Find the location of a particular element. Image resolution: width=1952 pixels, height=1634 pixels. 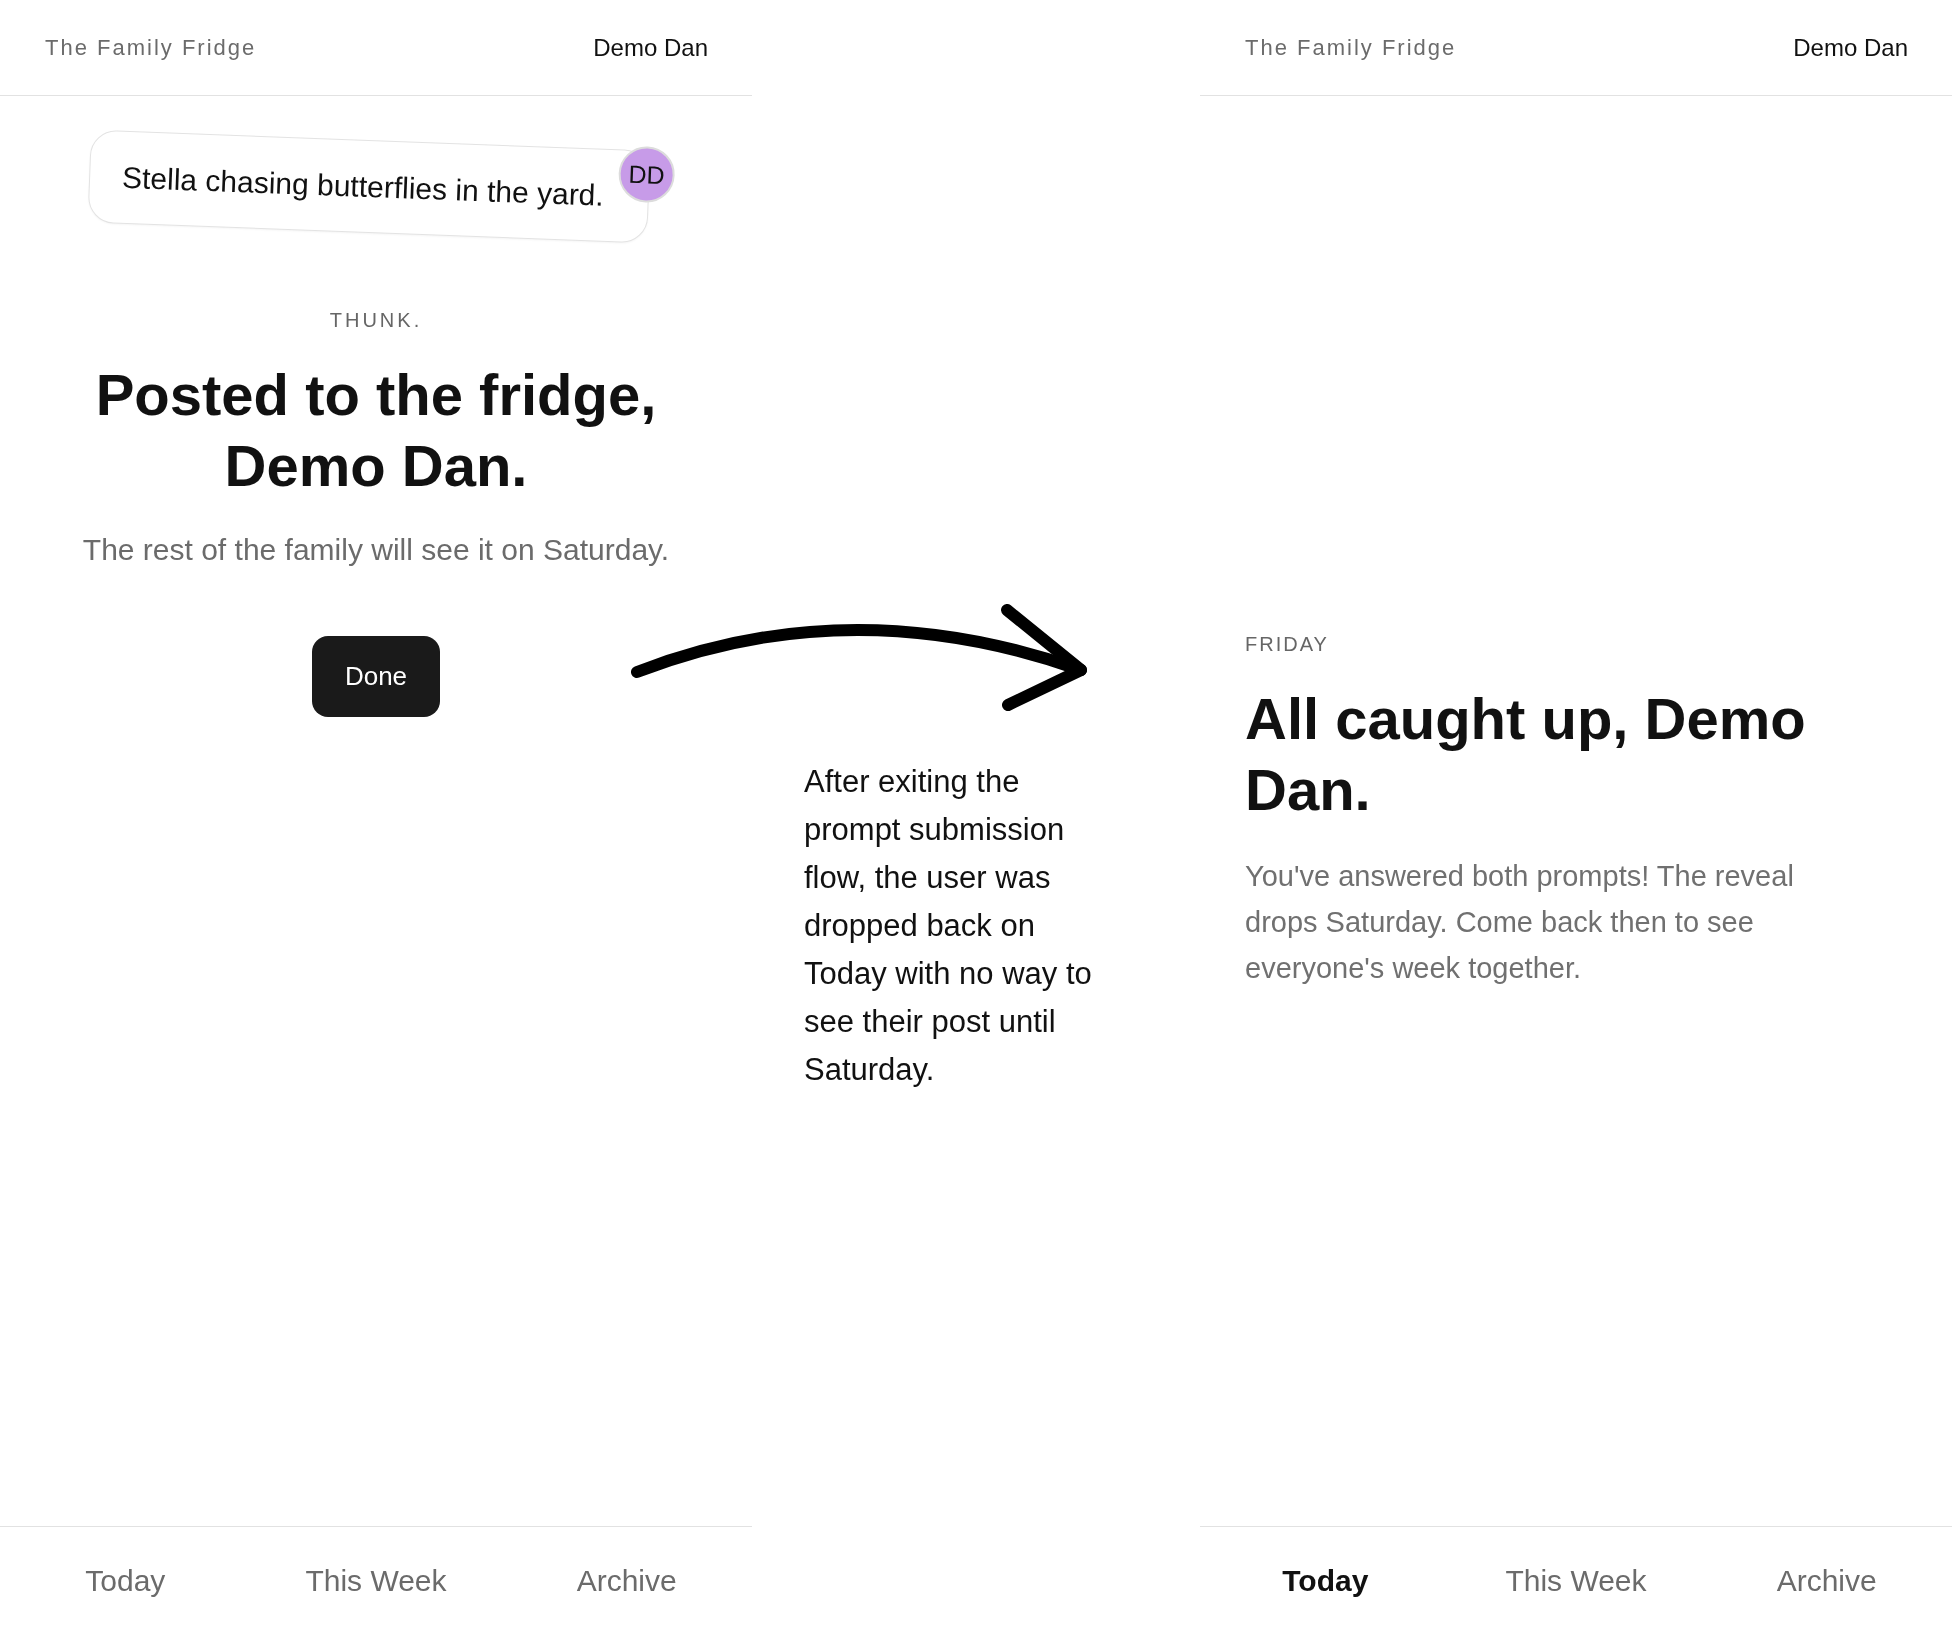

eyebrow-label: THUNK. is located at coordinates (376, 320).